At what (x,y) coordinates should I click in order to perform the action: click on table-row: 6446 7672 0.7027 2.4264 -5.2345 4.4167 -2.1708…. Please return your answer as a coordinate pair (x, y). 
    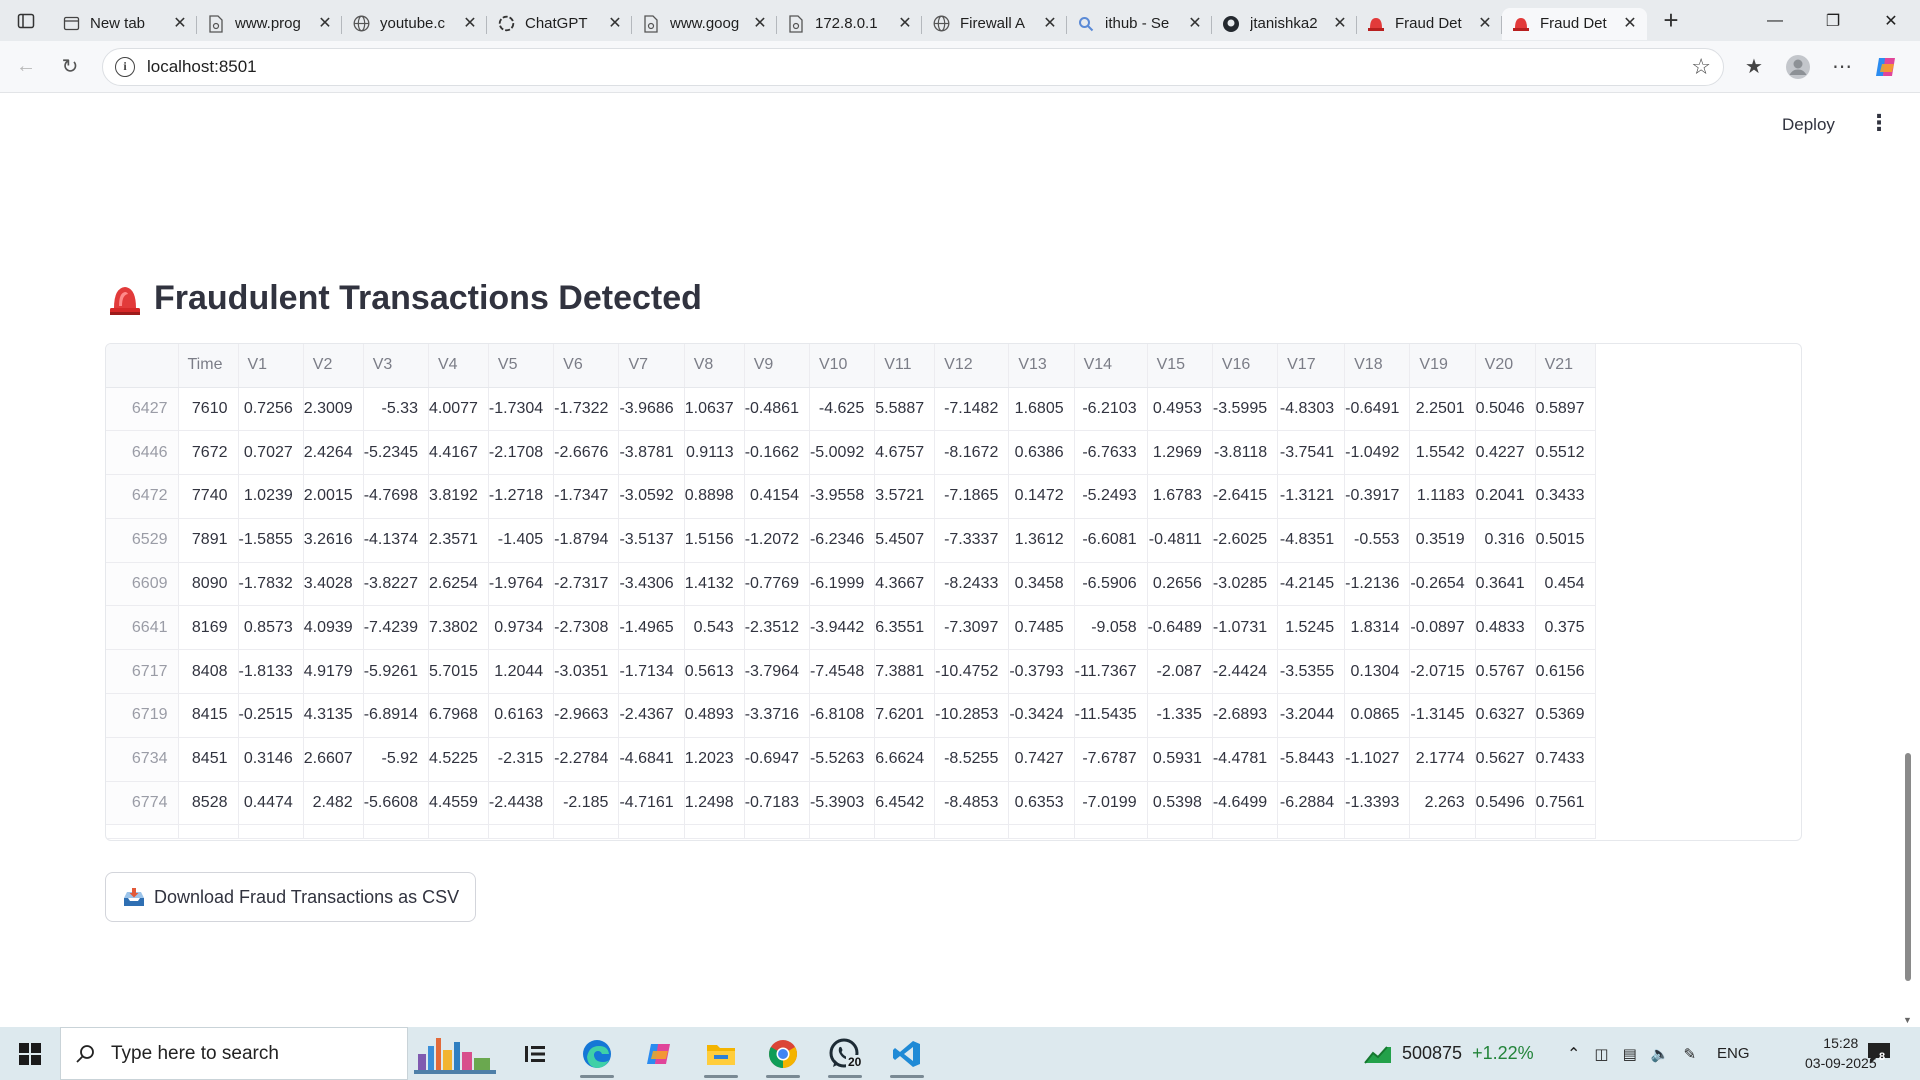
    Looking at the image, I should click on (851, 453).